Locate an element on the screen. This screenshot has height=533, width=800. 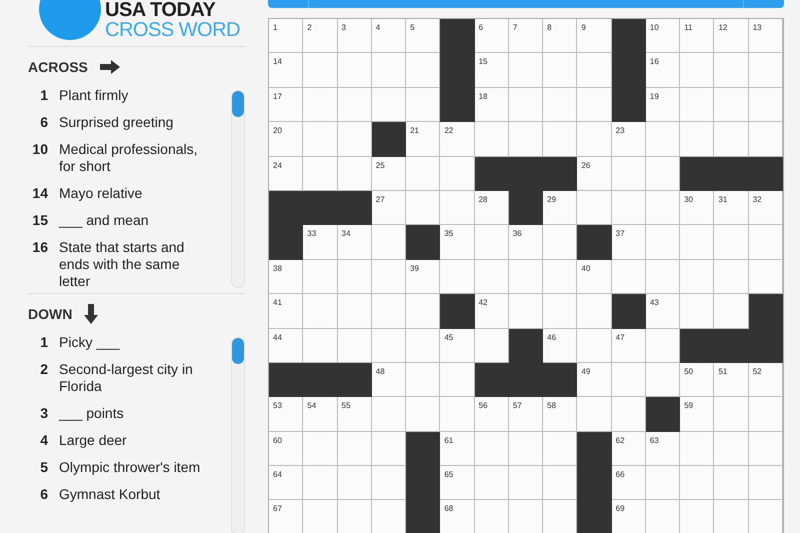
clue-text: Plant firmly is located at coordinates (93, 95).